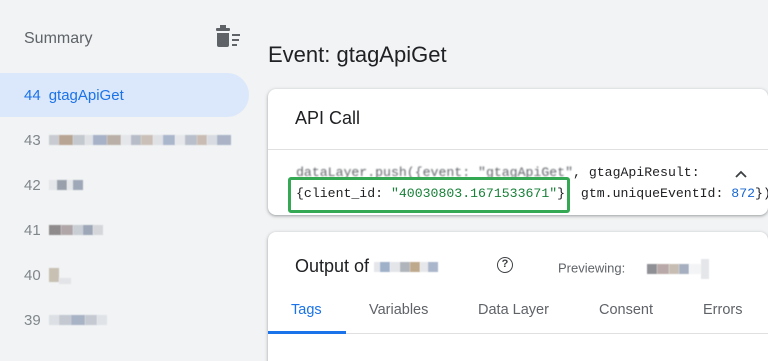 The width and height of the screenshot is (768, 361). I want to click on event-item: 41, so click(124, 230).